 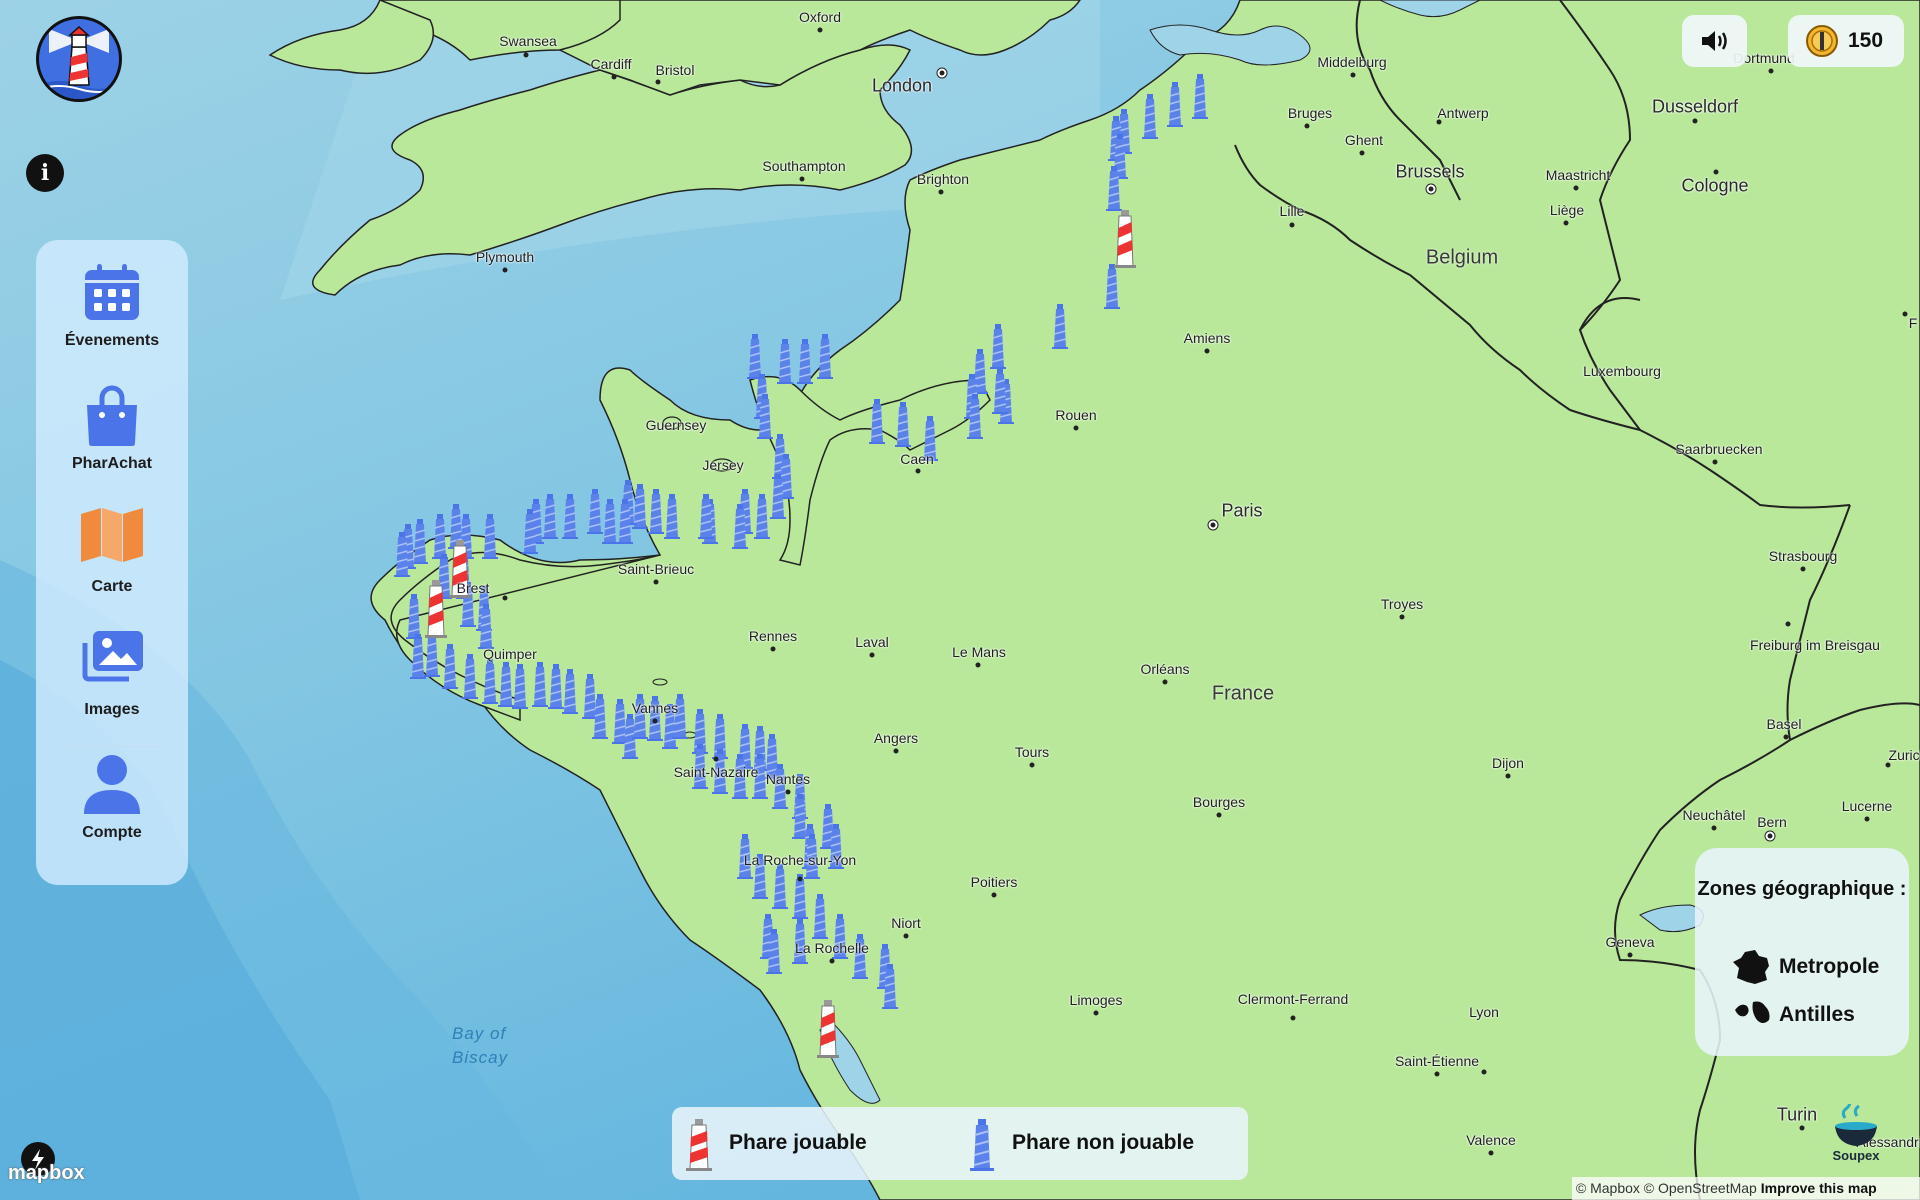 I want to click on legend-playable-label: Phare jouable, so click(x=798, y=1142).